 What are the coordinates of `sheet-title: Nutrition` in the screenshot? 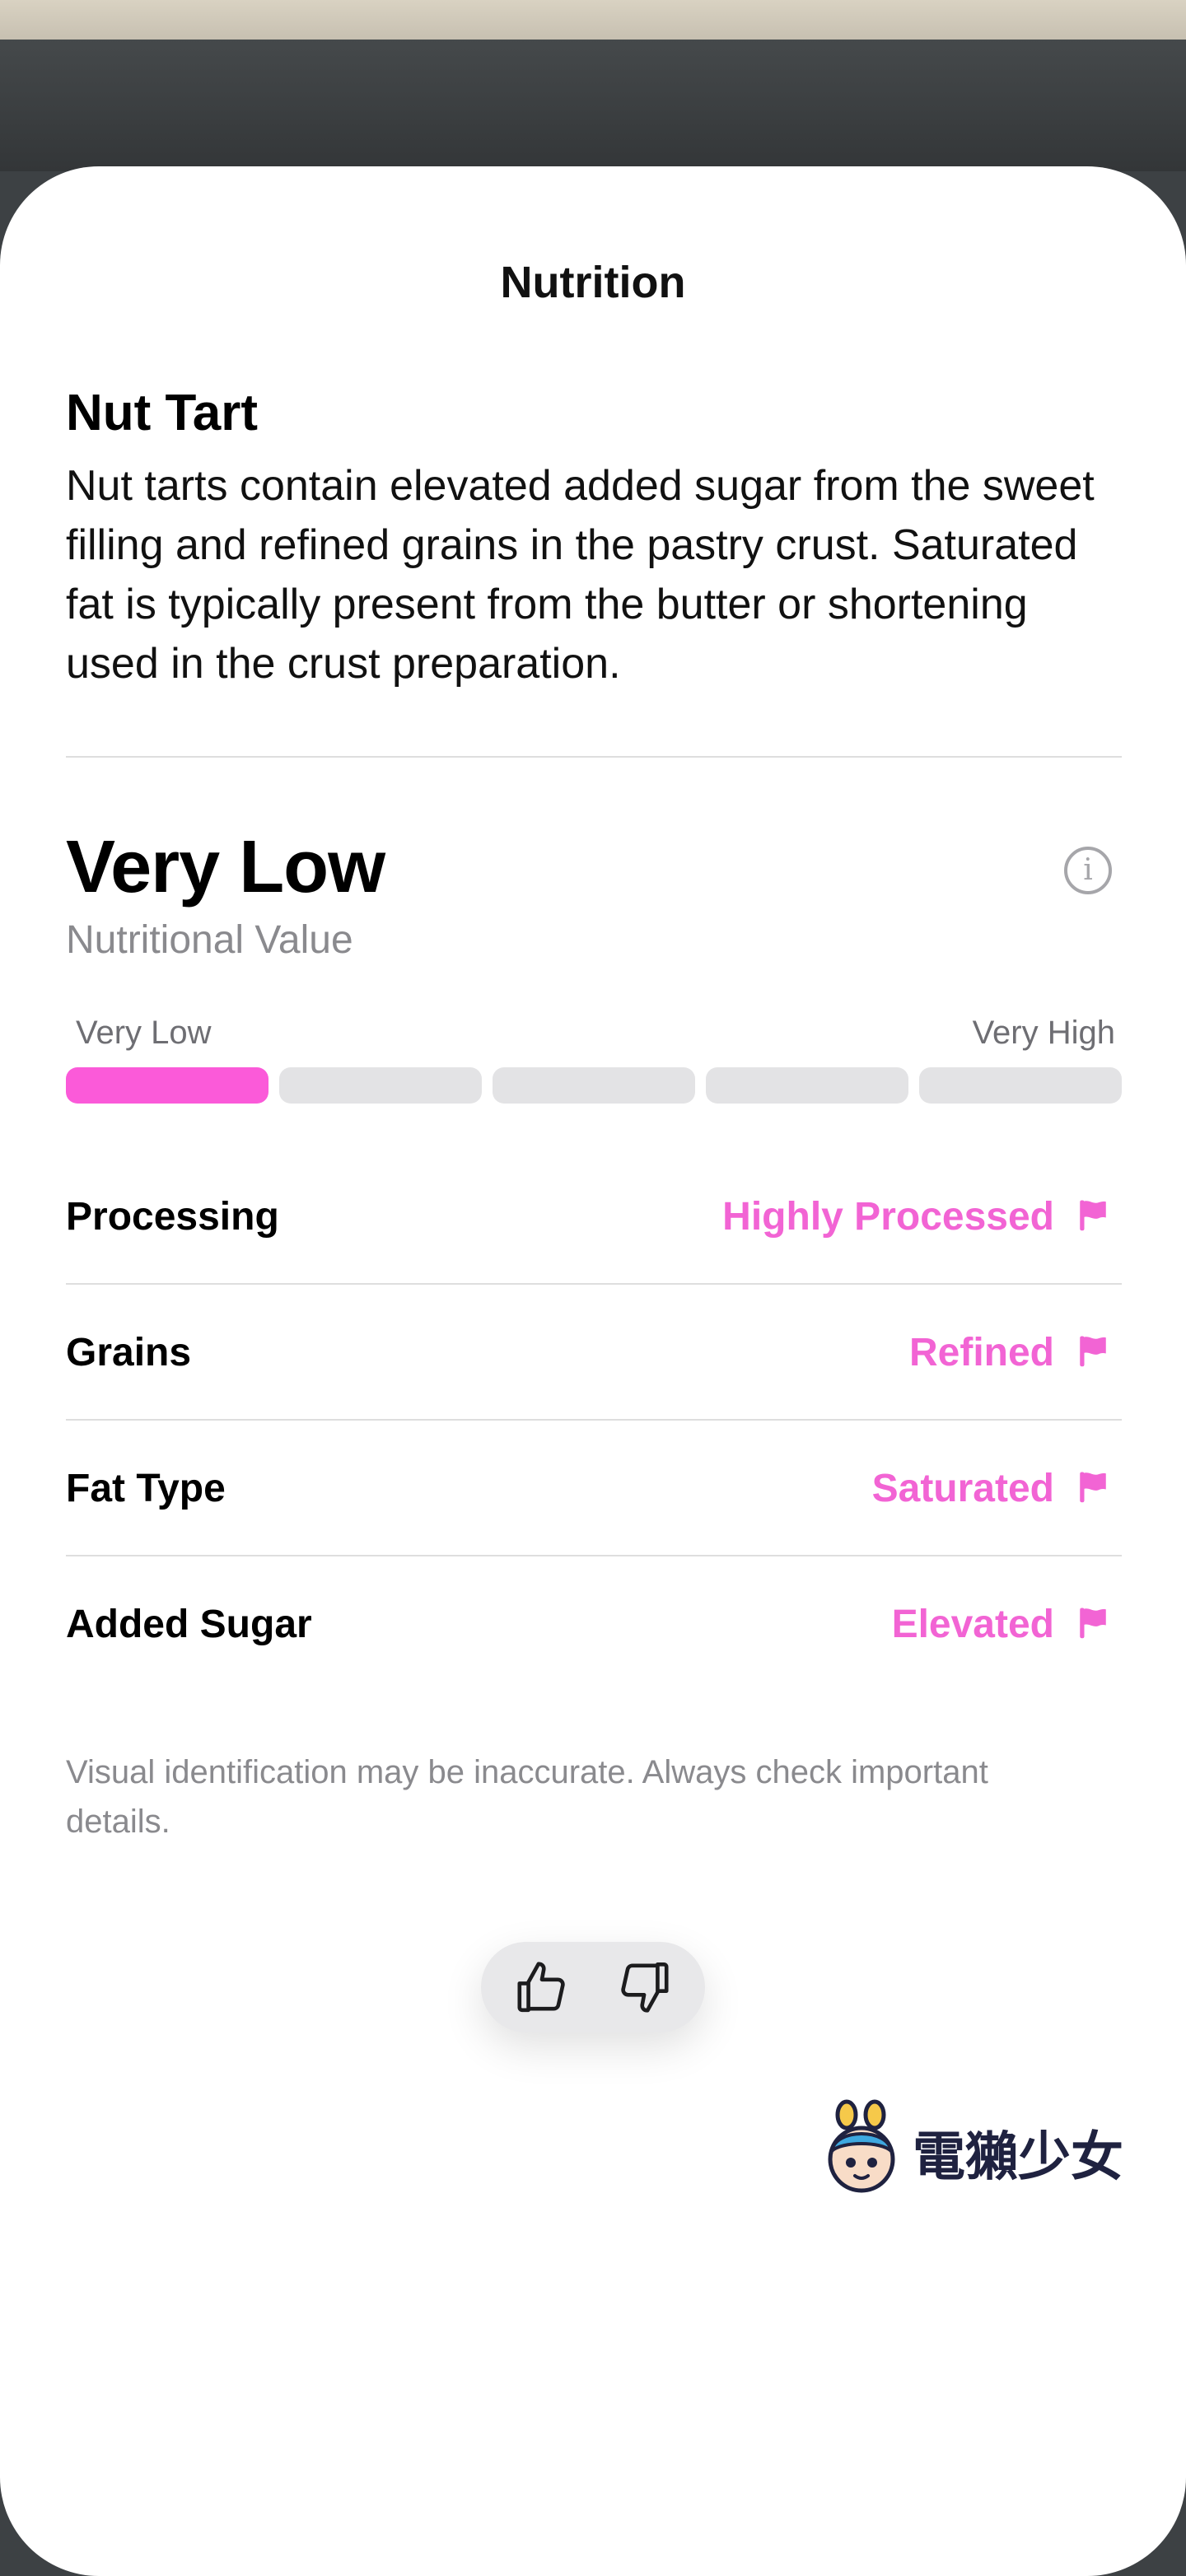 It's located at (593, 282).